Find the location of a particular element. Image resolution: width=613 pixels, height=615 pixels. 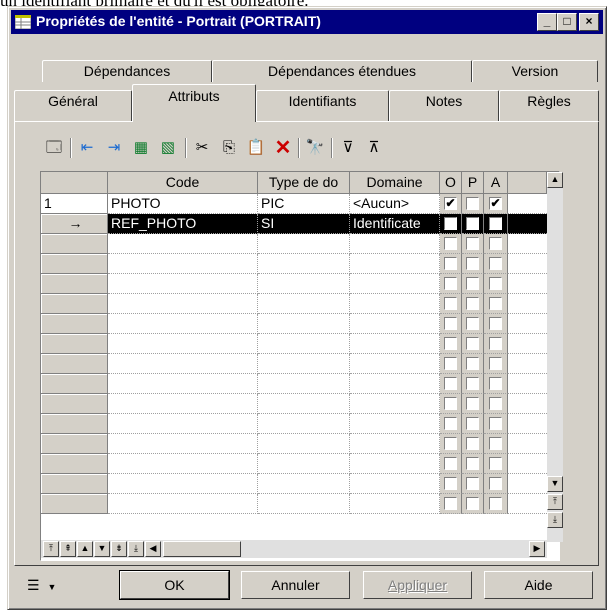

scroll-left-button: ◀ is located at coordinates (153, 549).